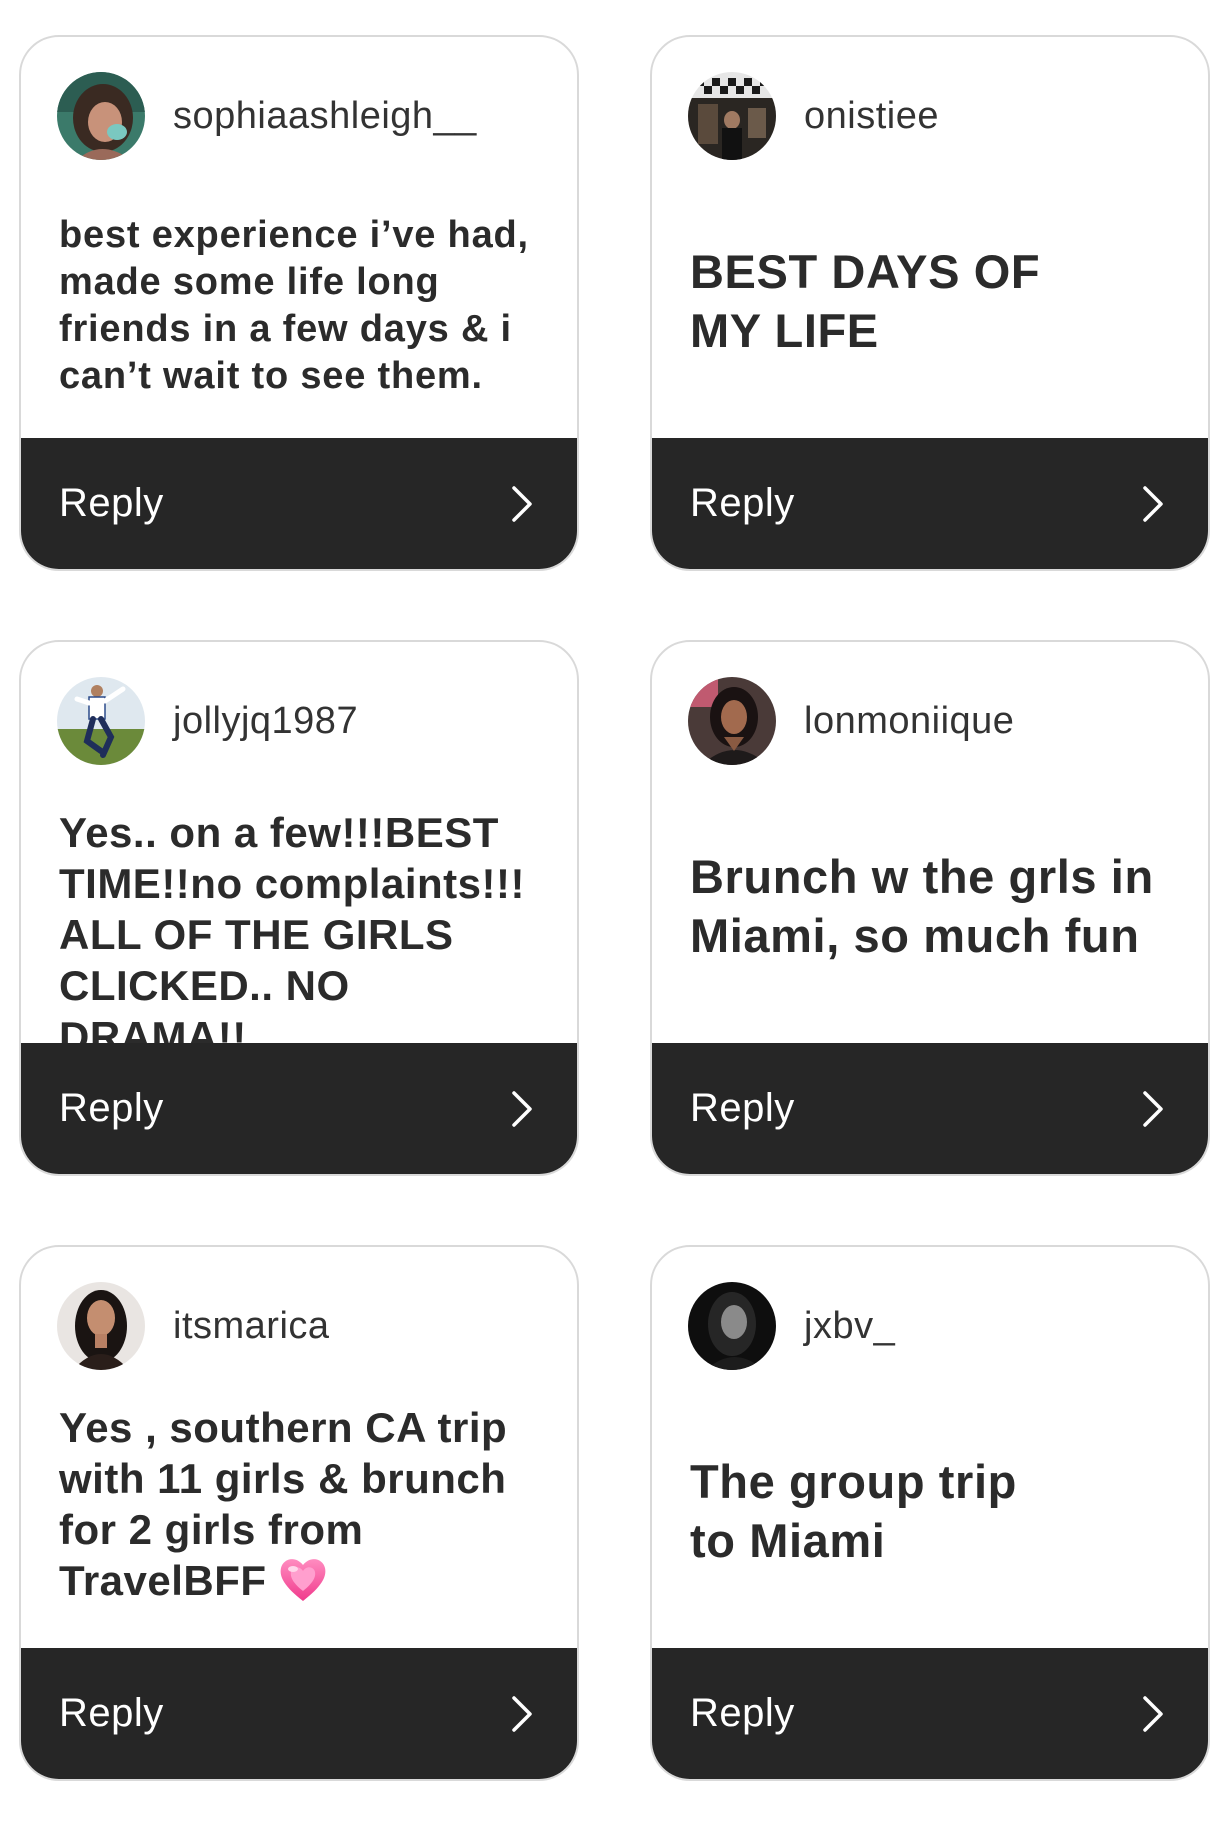 The width and height of the screenshot is (1229, 1843). Describe the element at coordinates (849, 1326) in the screenshot. I see `username: jxbv_` at that location.